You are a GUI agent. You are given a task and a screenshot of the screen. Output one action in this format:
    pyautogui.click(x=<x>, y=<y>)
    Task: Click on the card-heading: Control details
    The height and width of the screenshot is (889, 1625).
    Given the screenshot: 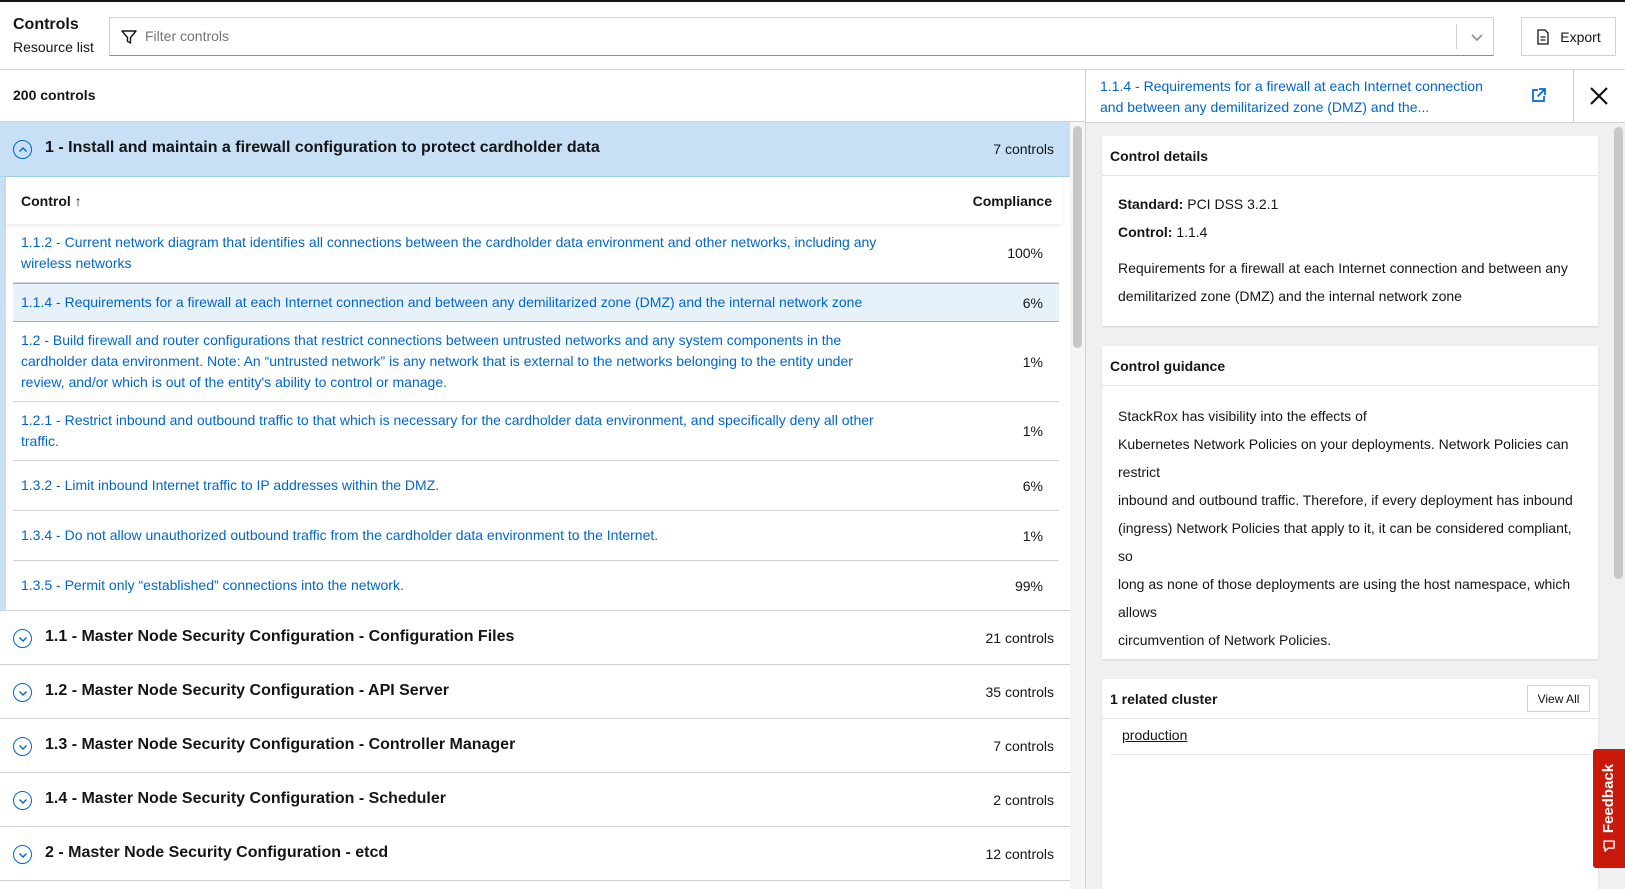 What is the action you would take?
    pyautogui.click(x=1350, y=156)
    